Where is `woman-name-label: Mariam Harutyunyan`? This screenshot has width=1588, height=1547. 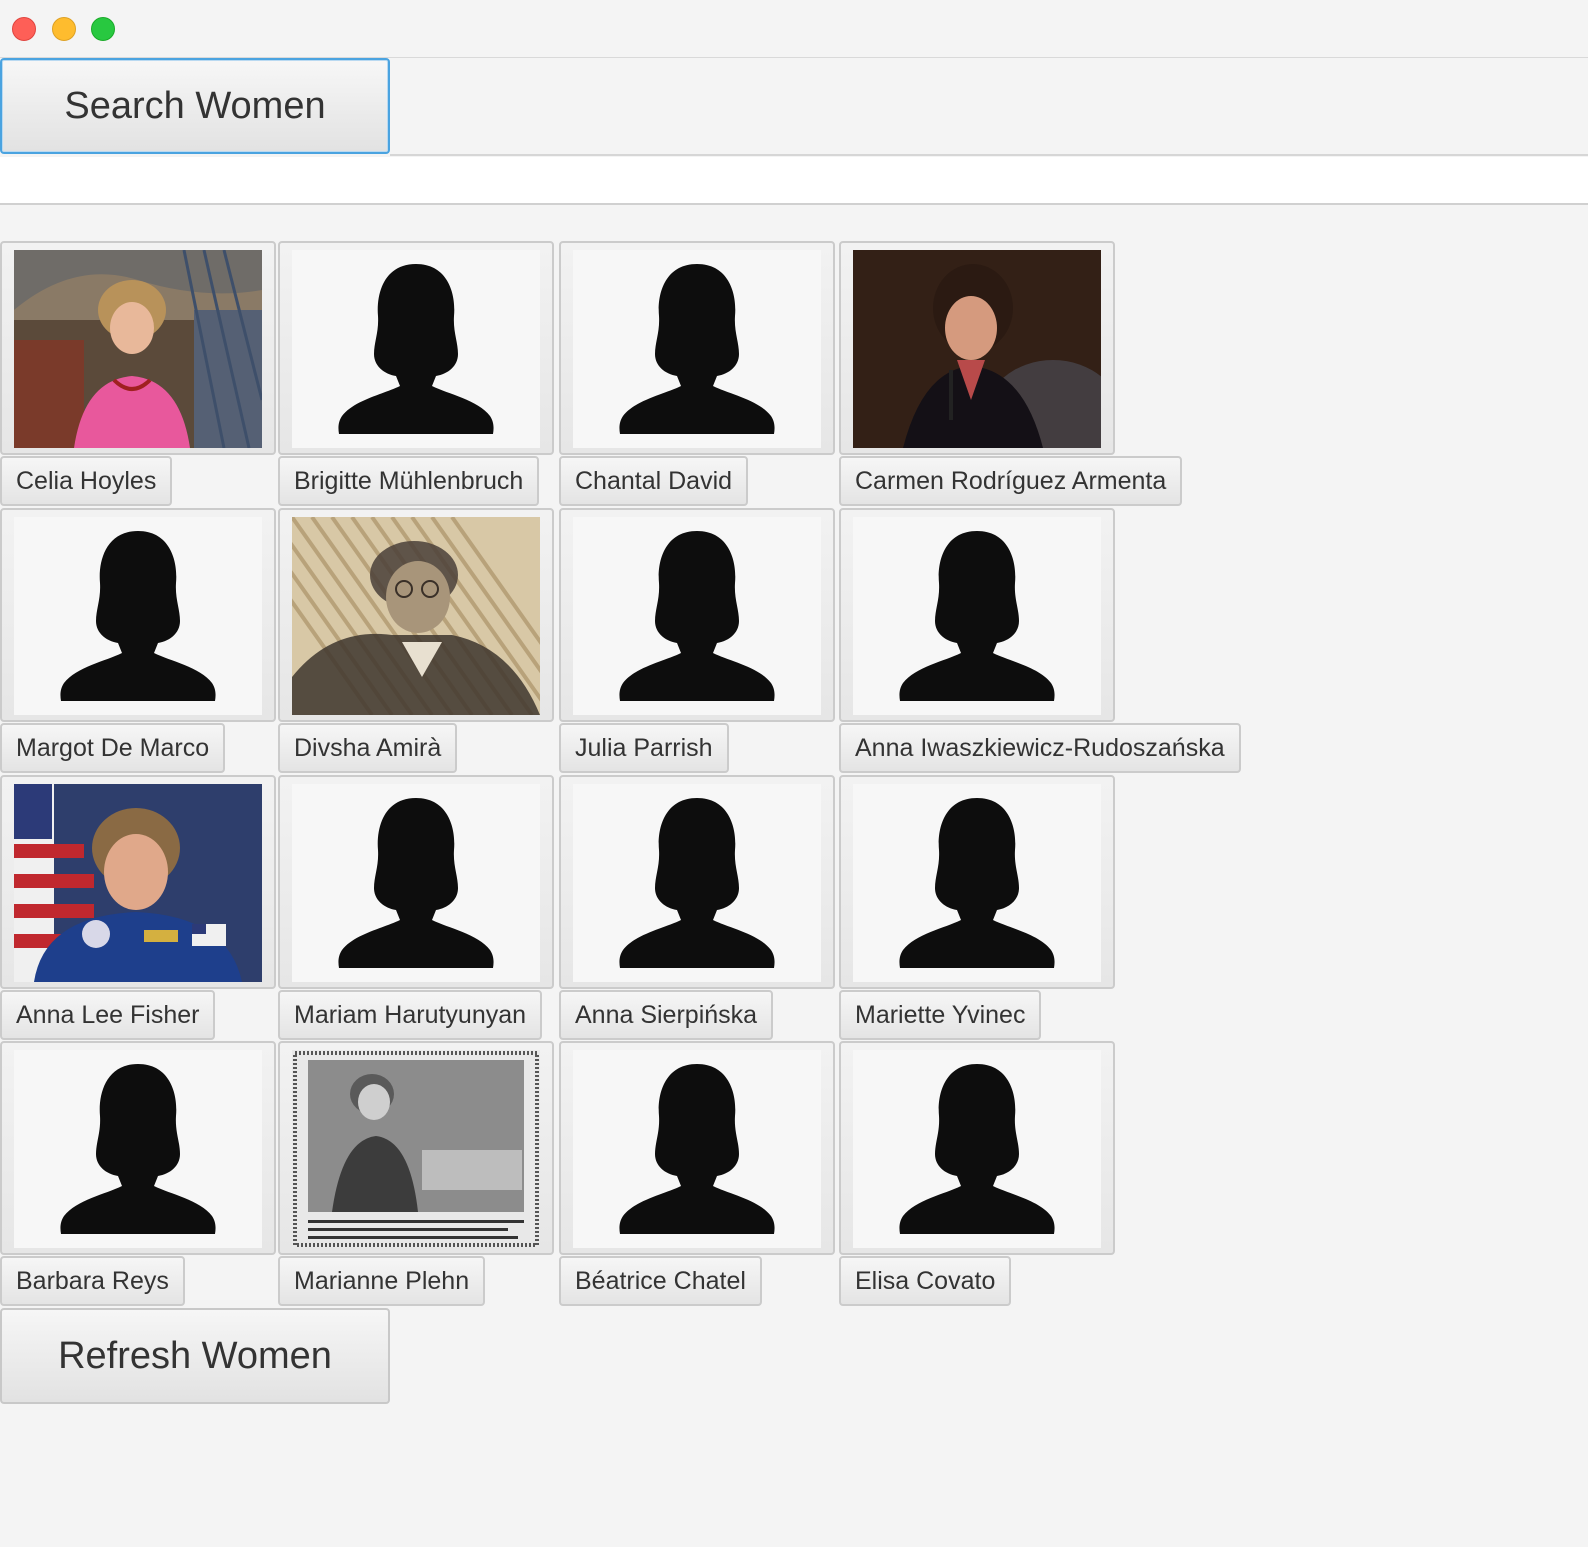 woman-name-label: Mariam Harutyunyan is located at coordinates (410, 1015).